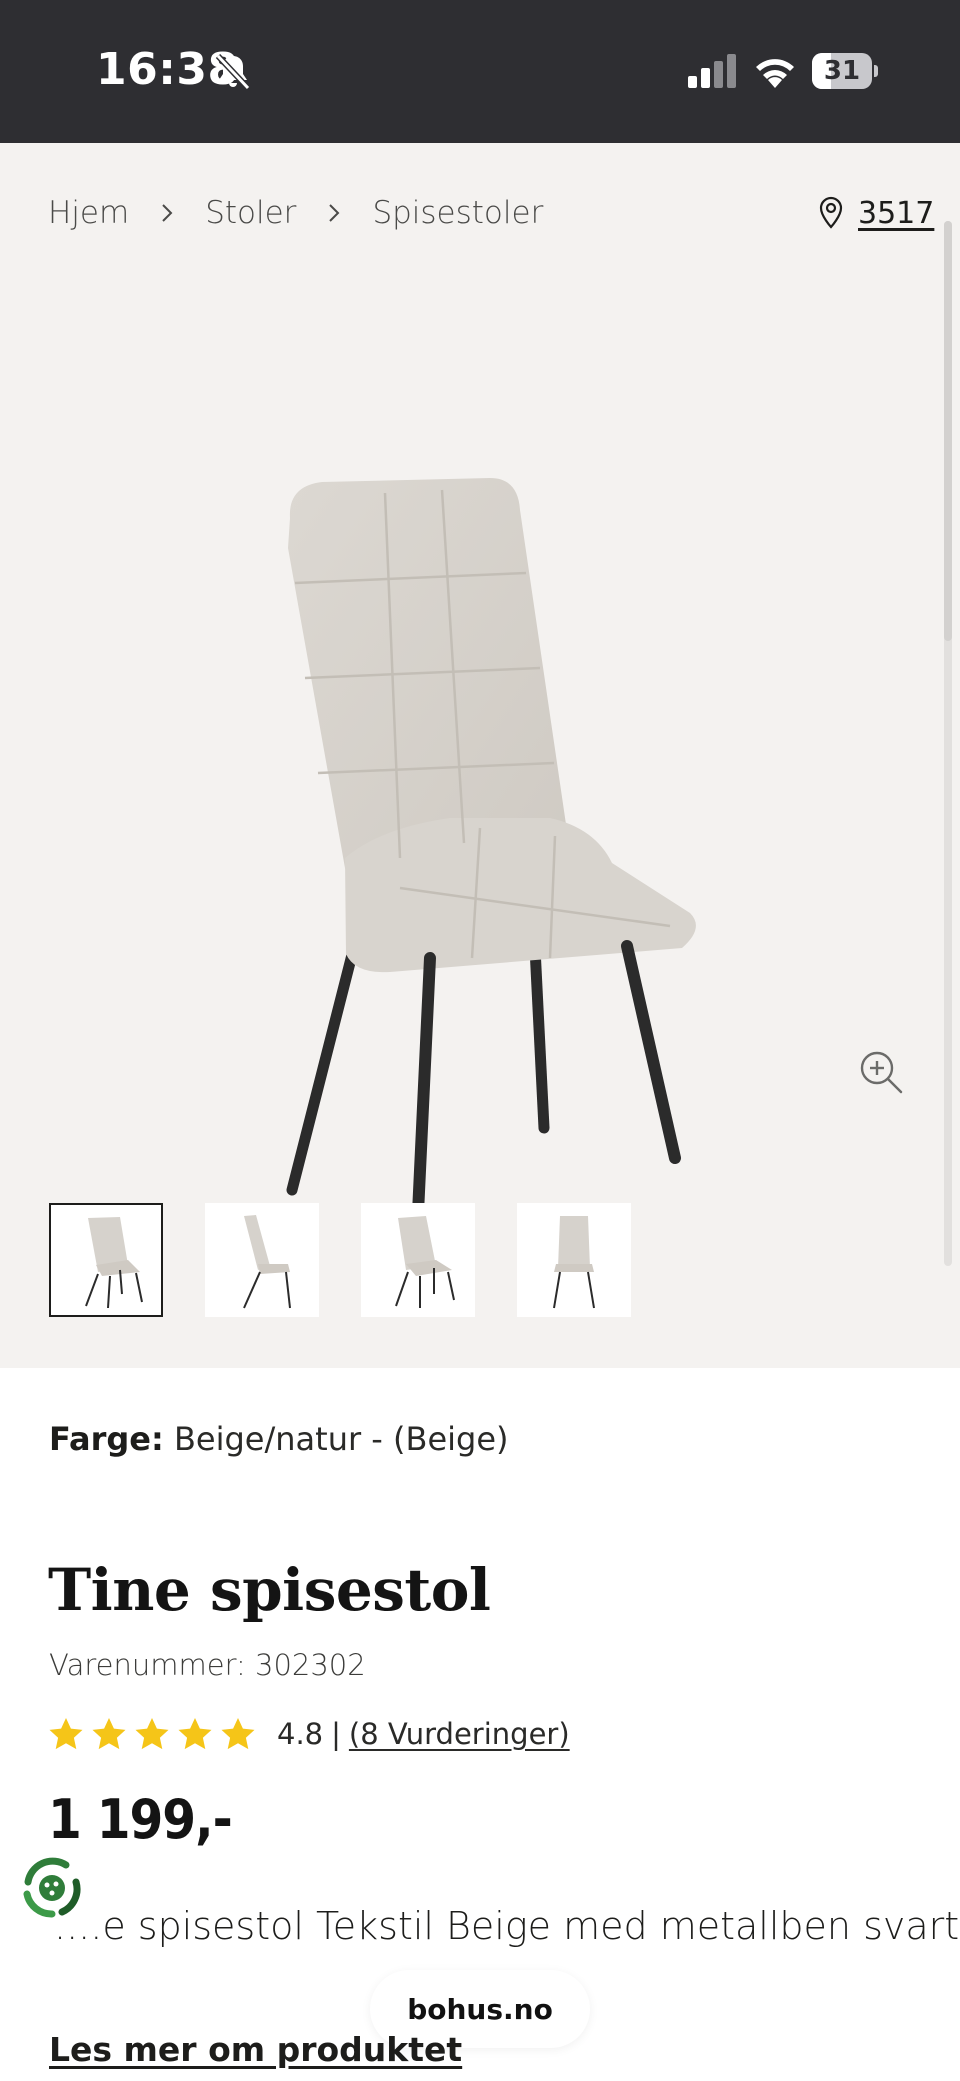  I want to click on product-sku: Varenummer: 302302, so click(207, 1665).